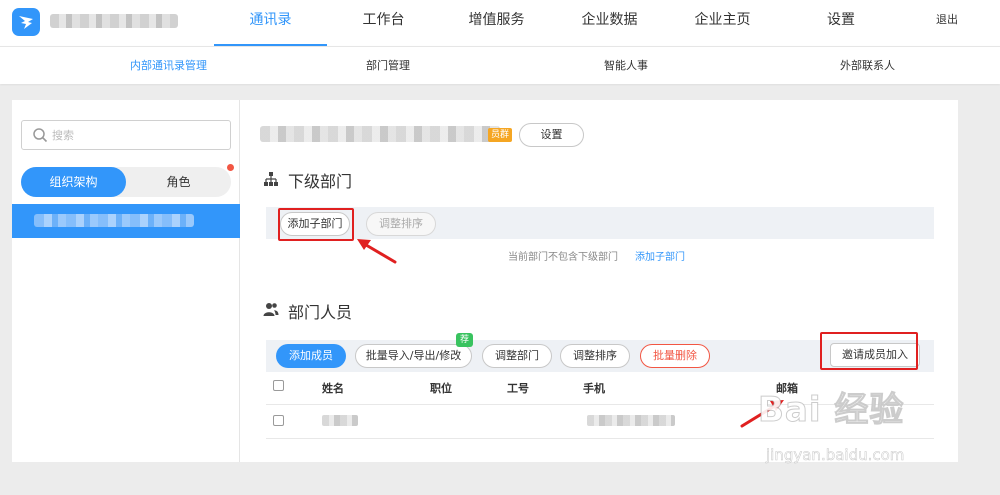 This screenshot has height=495, width=1000. I want to click on group-badge: 员群, so click(500, 135).